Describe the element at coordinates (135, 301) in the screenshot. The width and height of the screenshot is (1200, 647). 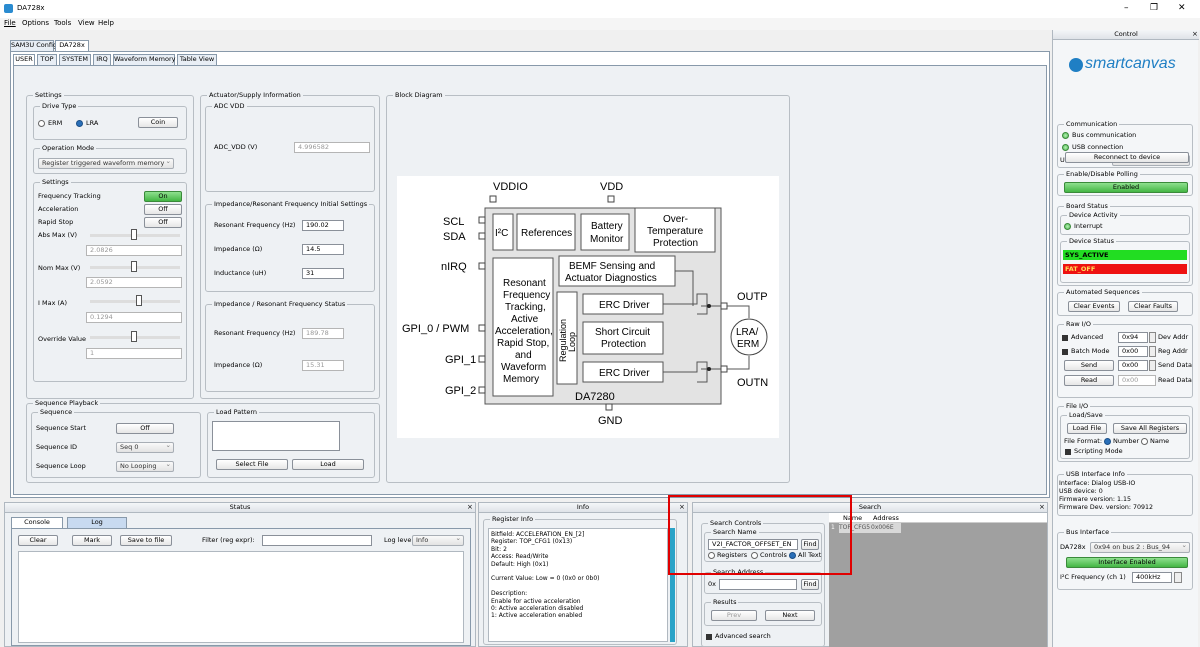
I see `imax-slider-track` at that location.